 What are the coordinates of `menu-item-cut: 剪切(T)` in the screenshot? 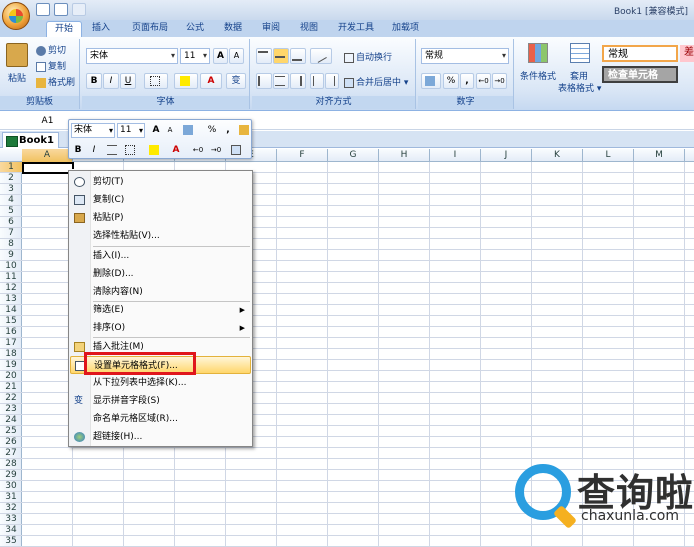 It's located at (160, 182).